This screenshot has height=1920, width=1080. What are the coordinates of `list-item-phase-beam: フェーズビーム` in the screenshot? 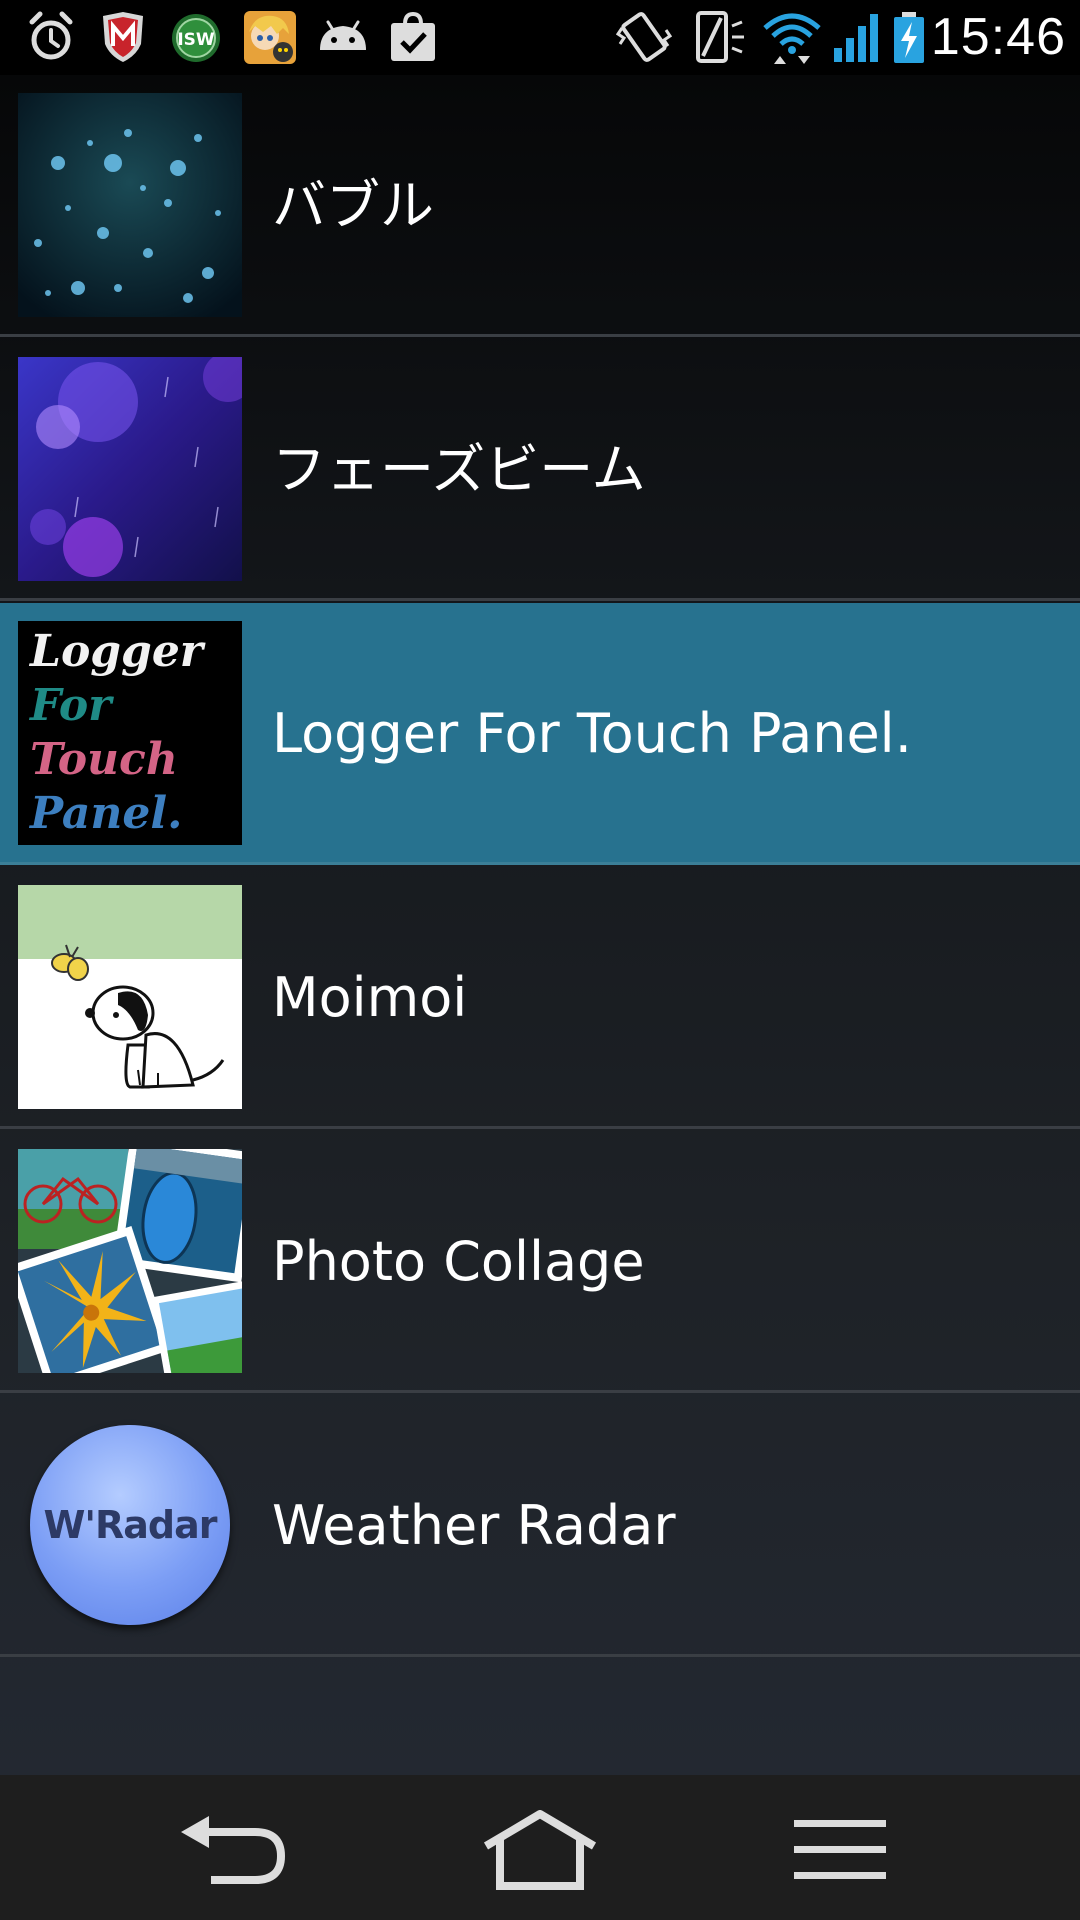 It's located at (540, 470).